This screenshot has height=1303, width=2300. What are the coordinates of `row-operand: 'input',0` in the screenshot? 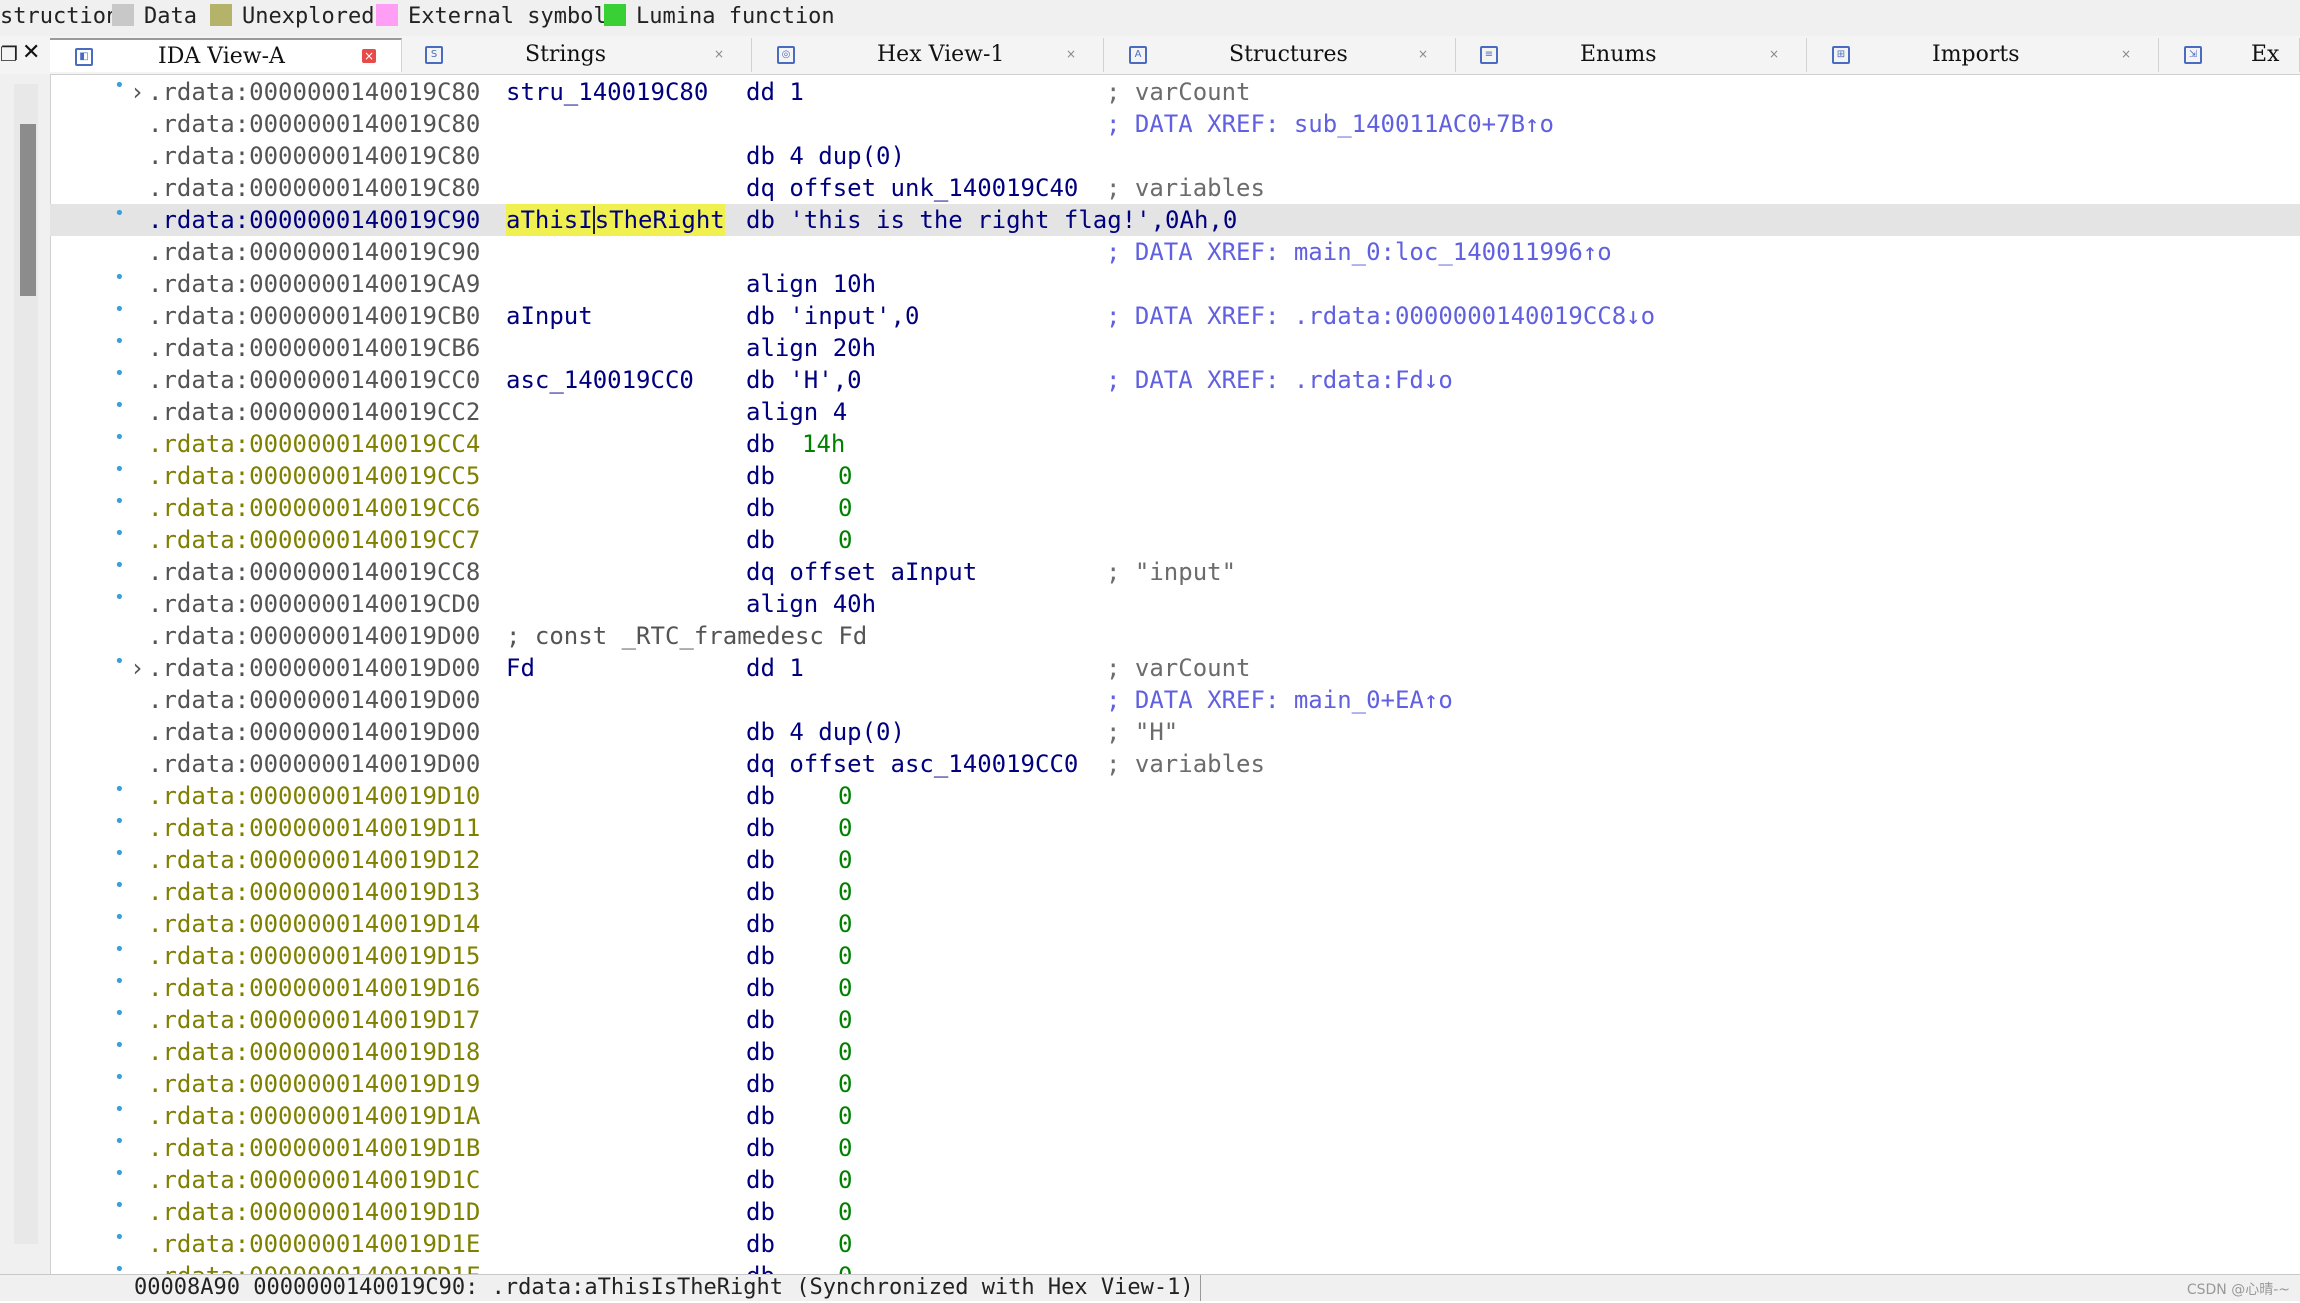 It's located at (854, 316).